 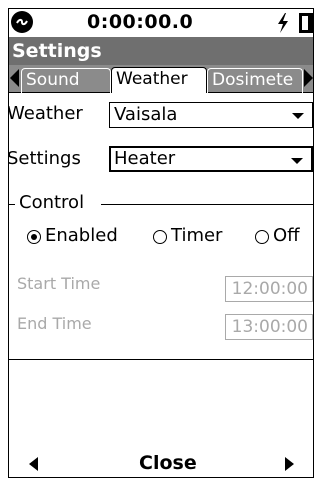 I want to click on next-arrow-icon, so click(x=289, y=464).